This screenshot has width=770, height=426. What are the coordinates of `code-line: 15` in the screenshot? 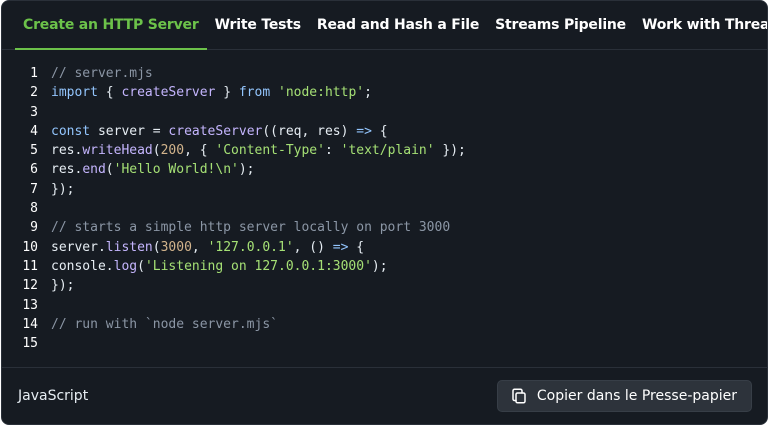 It's located at (384, 343).